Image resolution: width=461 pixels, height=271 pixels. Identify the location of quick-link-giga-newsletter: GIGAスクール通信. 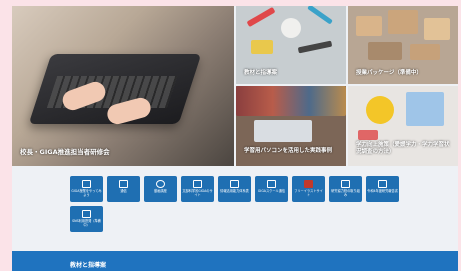
(271, 189).